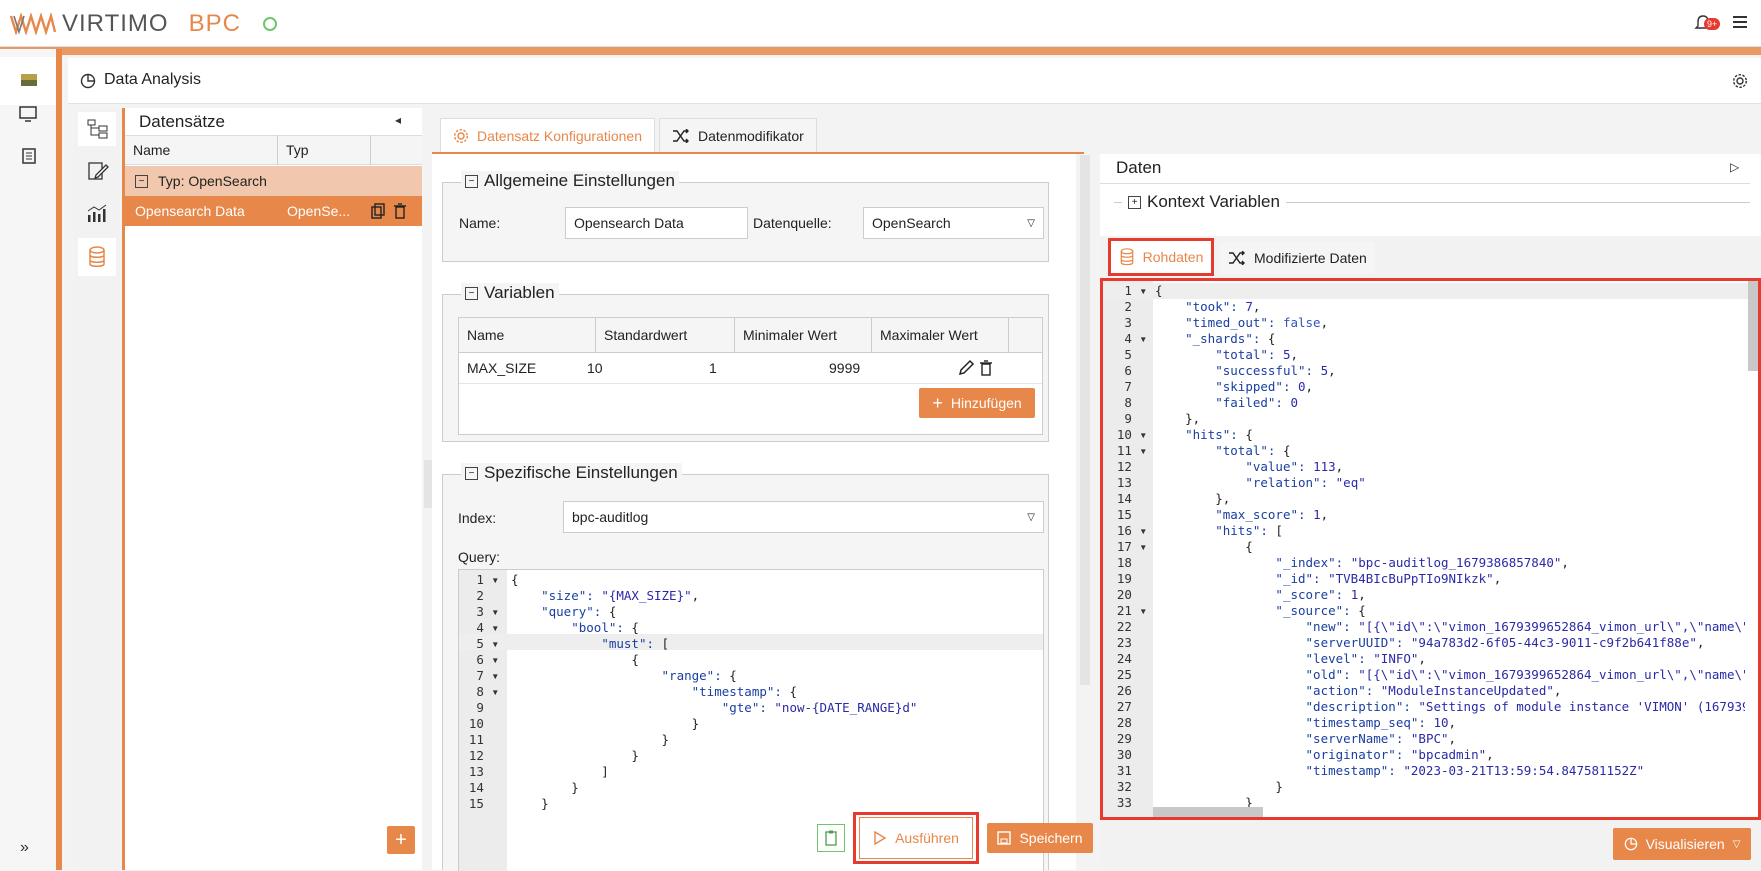  What do you see at coordinates (803, 517) in the screenshot?
I see `index-select: bpc-auditlog ▽` at bounding box center [803, 517].